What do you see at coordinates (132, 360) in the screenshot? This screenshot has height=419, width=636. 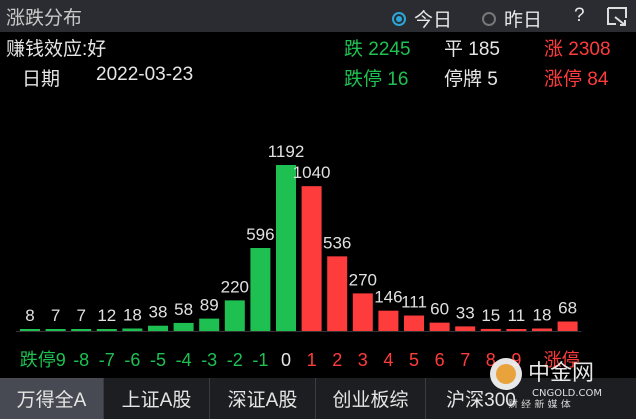 I see `tick-label-3: -6` at bounding box center [132, 360].